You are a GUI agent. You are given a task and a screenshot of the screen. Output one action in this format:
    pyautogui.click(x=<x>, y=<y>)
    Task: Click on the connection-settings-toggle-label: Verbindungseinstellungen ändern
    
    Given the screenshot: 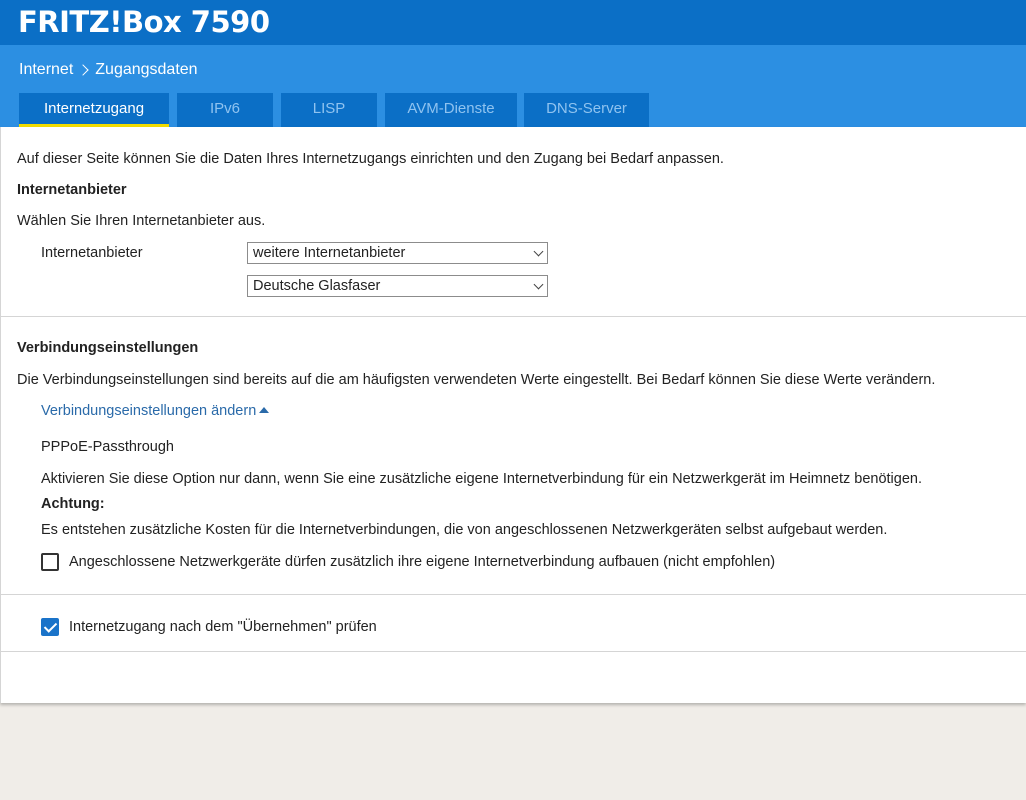 What is the action you would take?
    pyautogui.click(x=149, y=411)
    